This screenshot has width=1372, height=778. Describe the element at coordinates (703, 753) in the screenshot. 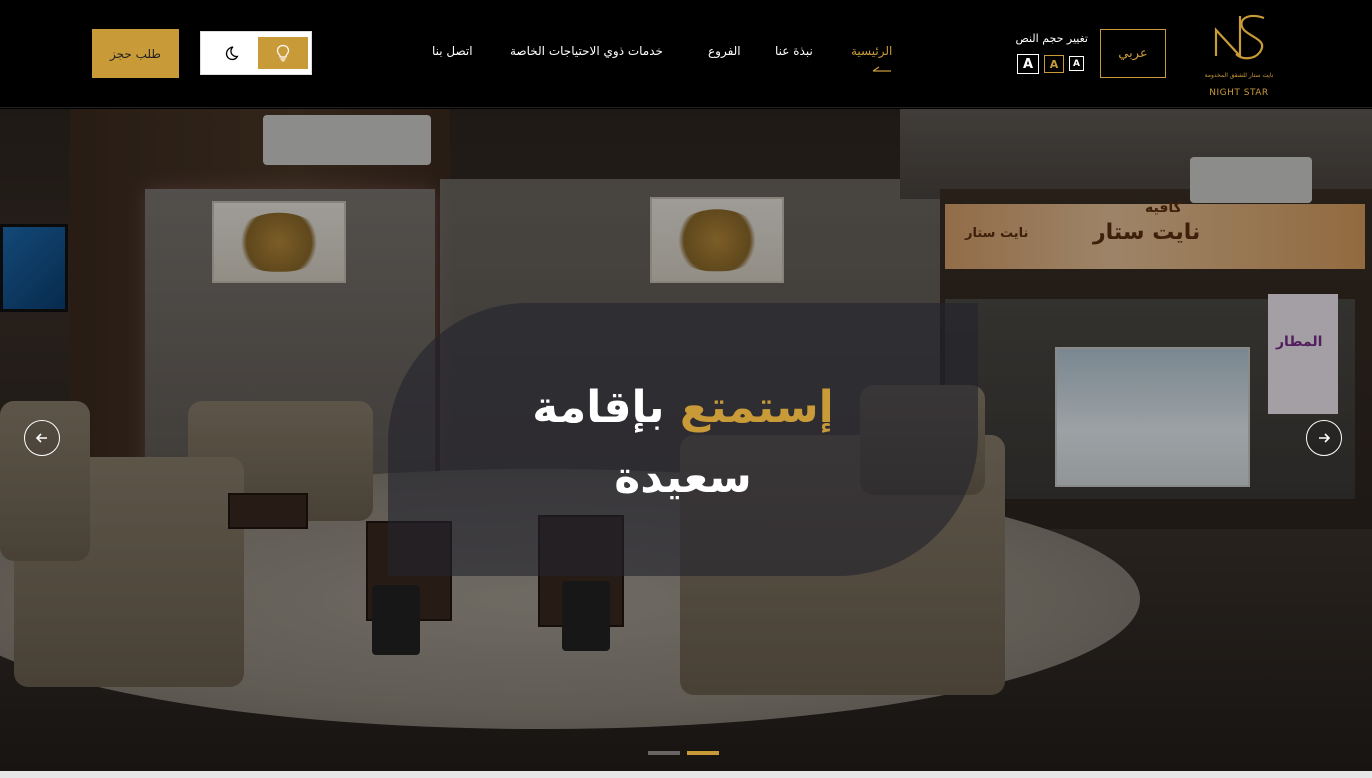

I see `slider-indicator-2-active` at that location.